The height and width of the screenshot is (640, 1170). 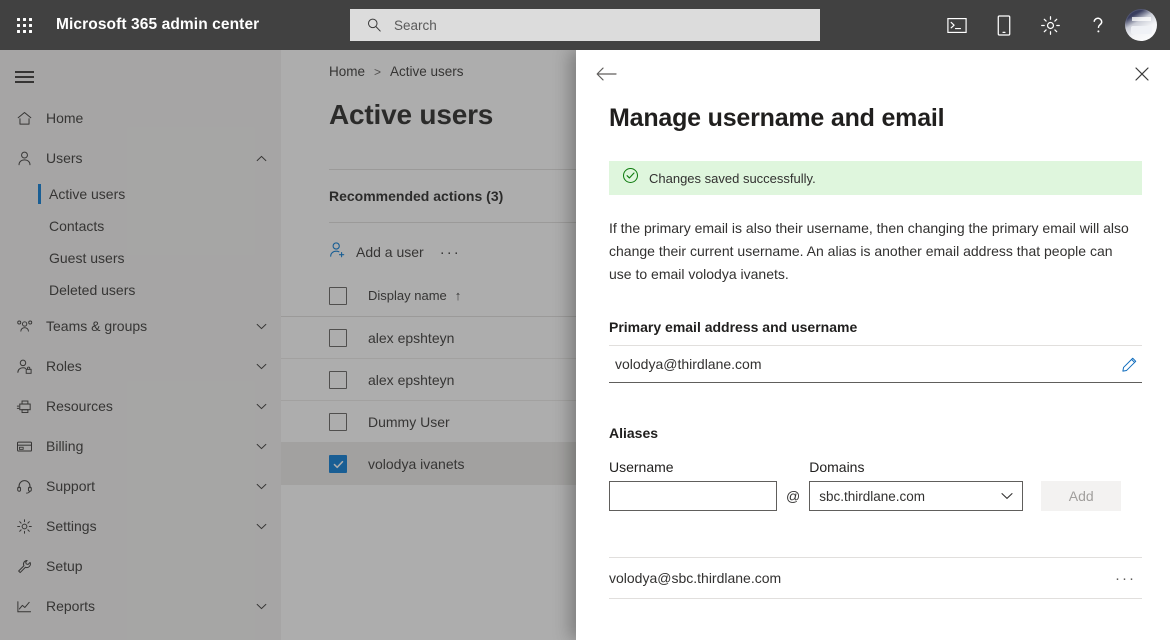 I want to click on mobile-icon, so click(x=1003, y=25).